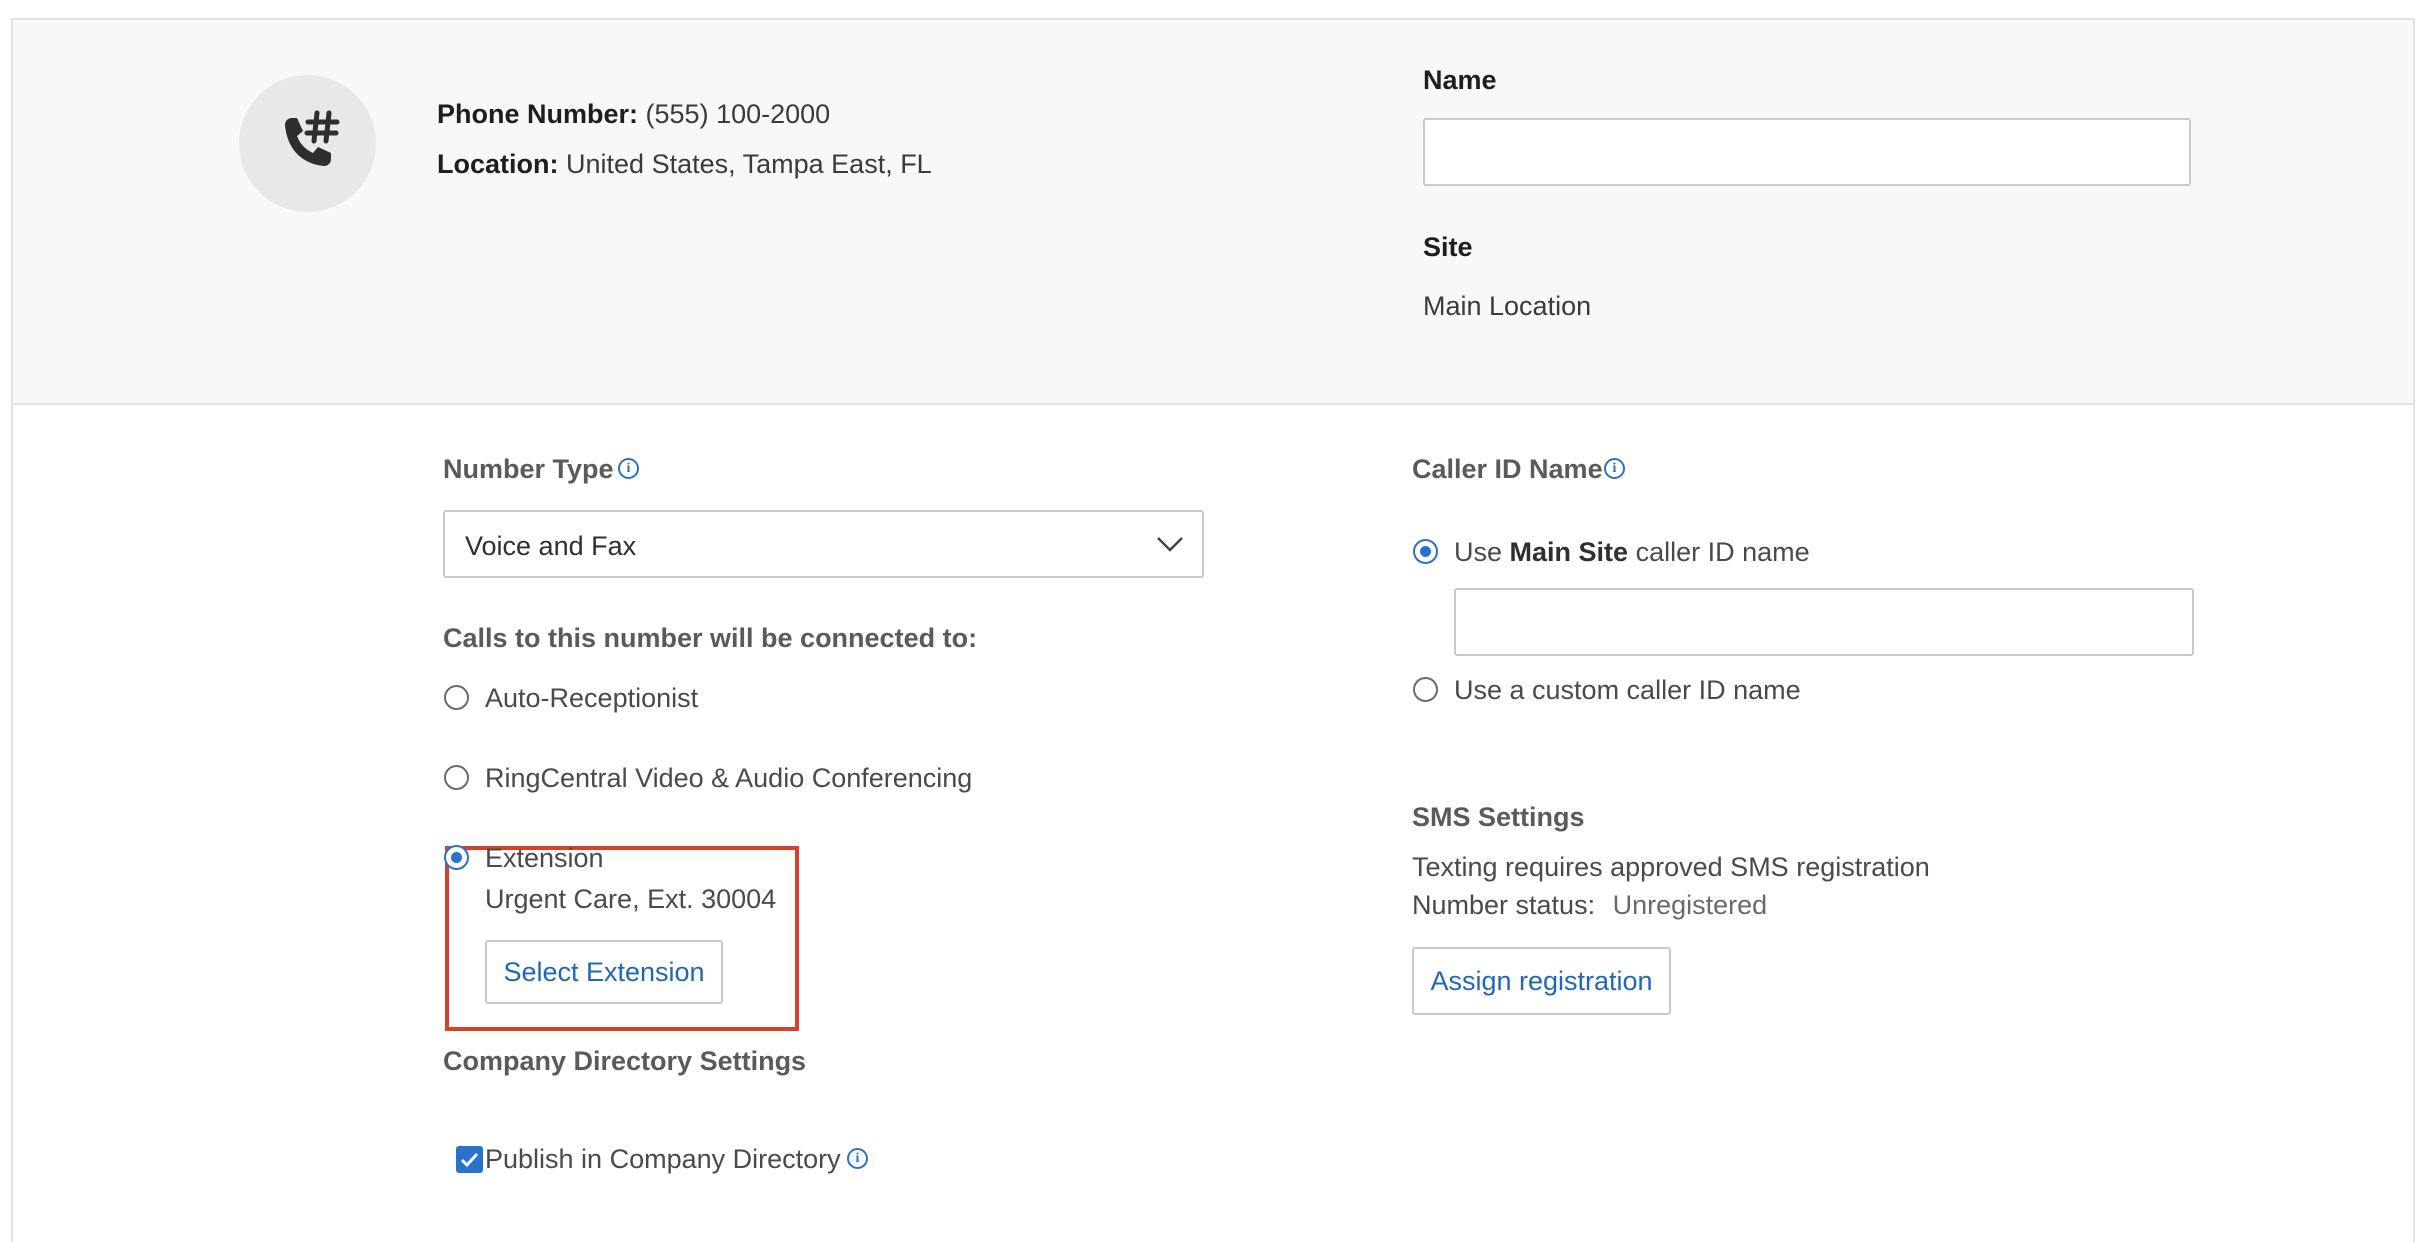 This screenshot has width=2426, height=1242. Describe the element at coordinates (1569, 552) in the screenshot. I see `main-site-bold: Main Site` at that location.